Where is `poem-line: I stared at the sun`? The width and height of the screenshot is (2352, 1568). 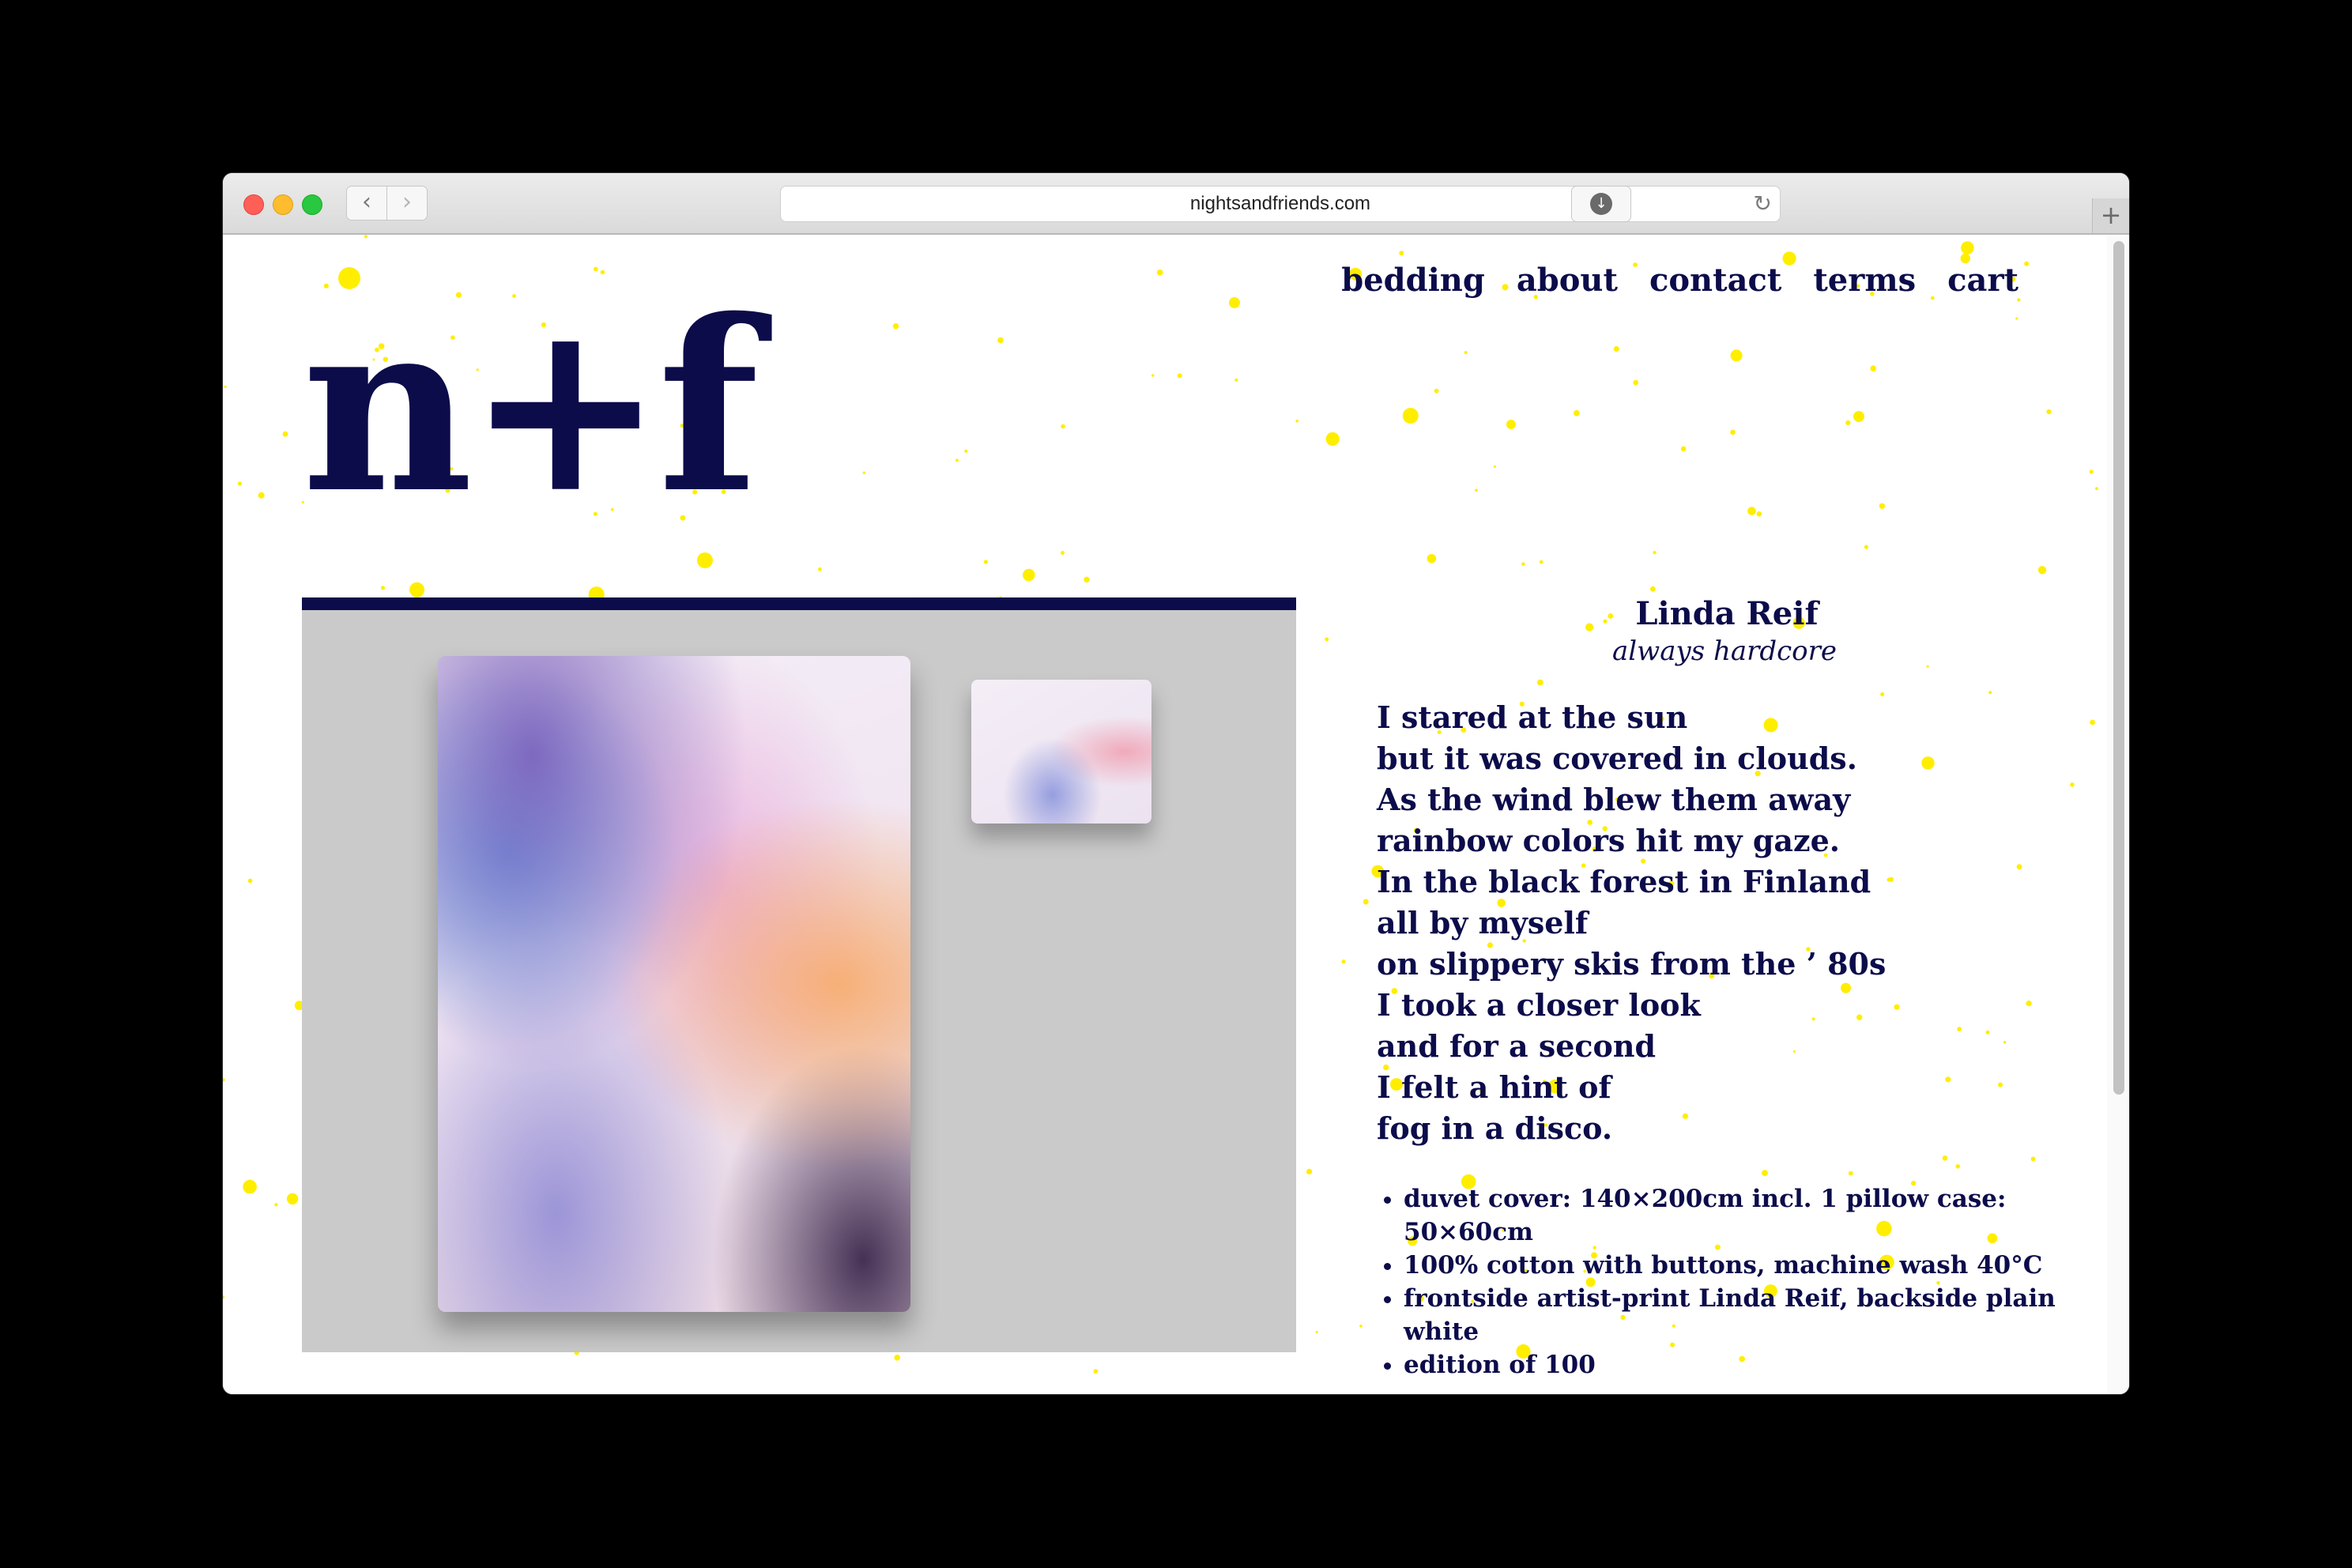 poem-line: I stared at the sun is located at coordinates (1532, 717).